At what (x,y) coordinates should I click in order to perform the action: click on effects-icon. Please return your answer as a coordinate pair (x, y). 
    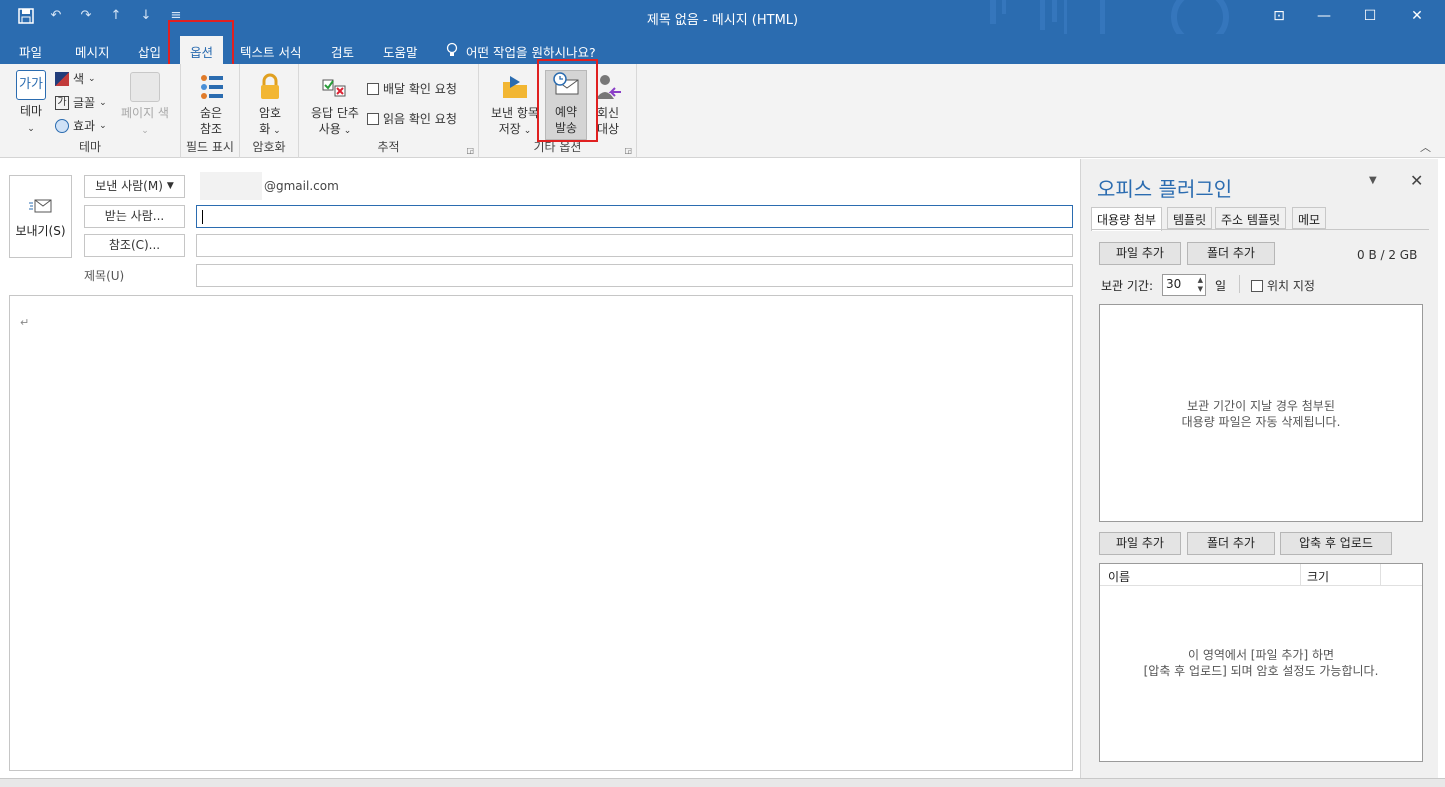
    Looking at the image, I should click on (62, 125).